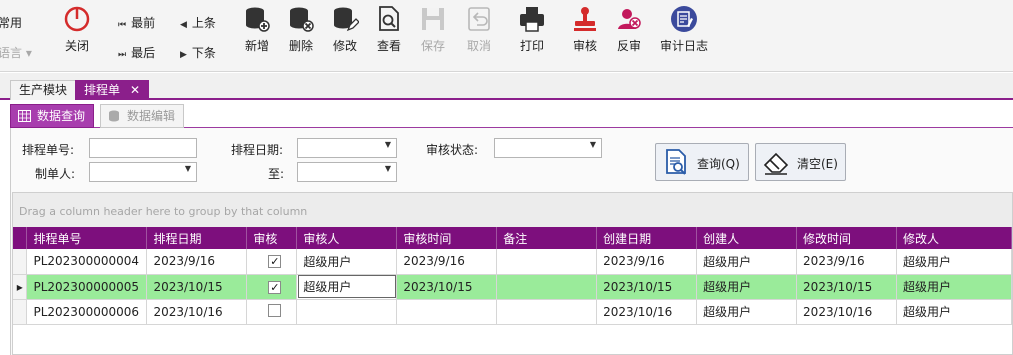 The height and width of the screenshot is (355, 1013). I want to click on view-tabs: 数据查询 数据编辑, so click(511, 116).